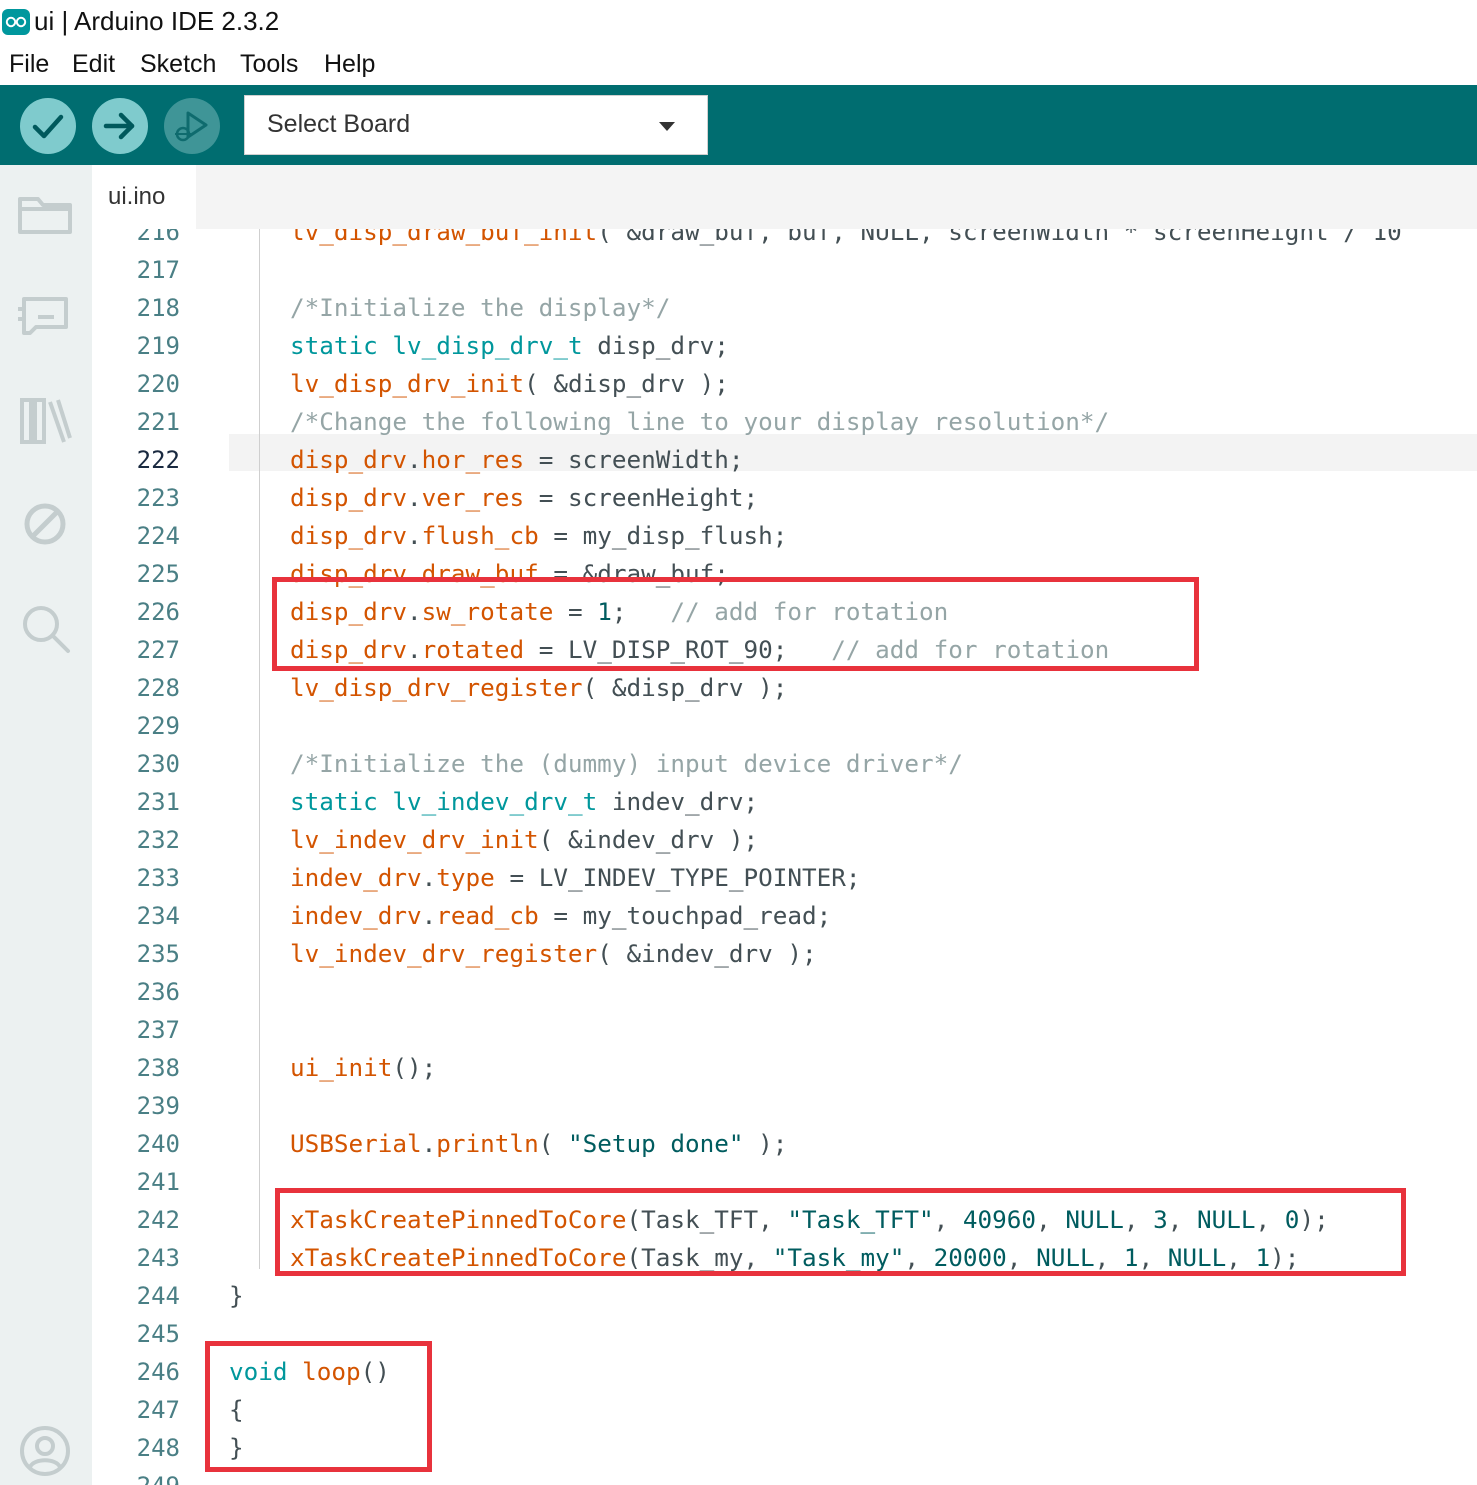 Image resolution: width=1477 pixels, height=1485 pixels. I want to click on arduino-infinity-logo-icon, so click(16, 22).